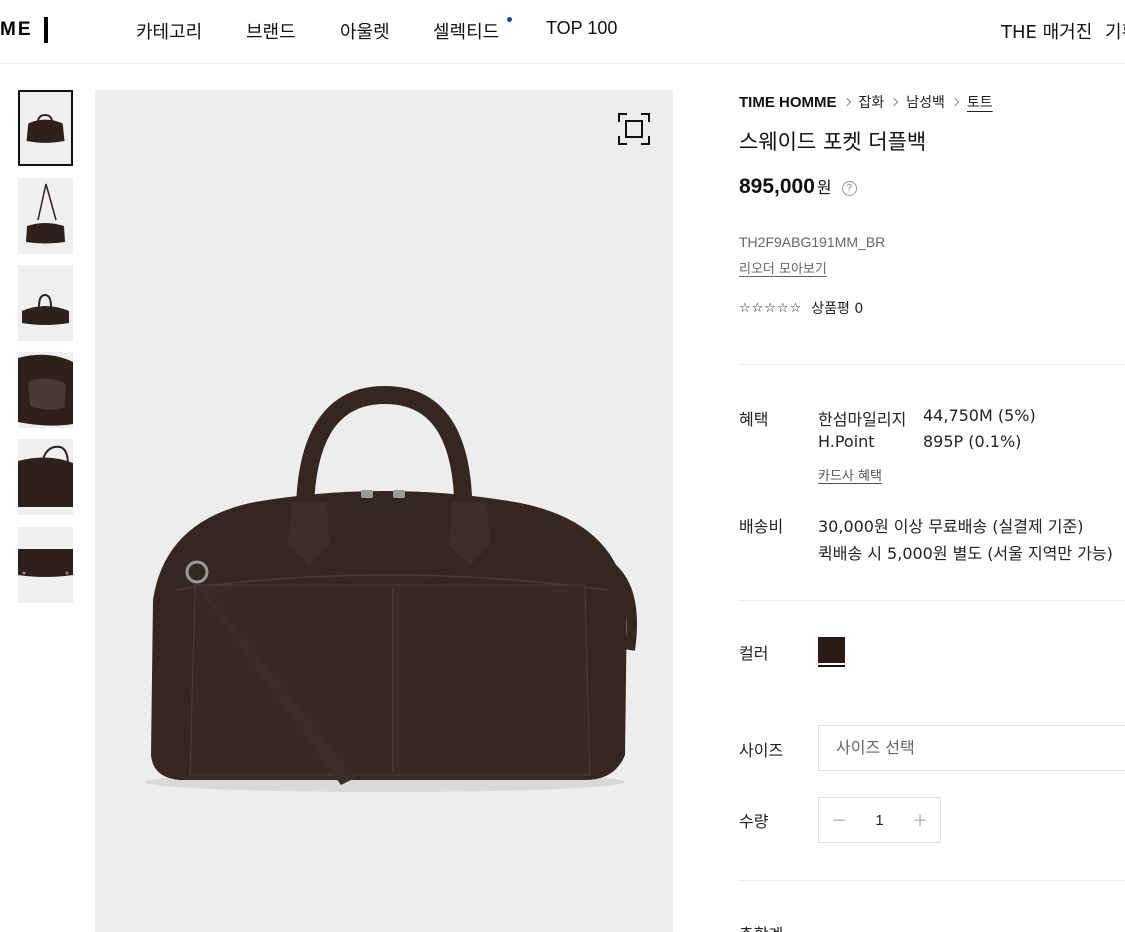  What do you see at coordinates (839, 820) in the screenshot?
I see `minus-icon: −` at bounding box center [839, 820].